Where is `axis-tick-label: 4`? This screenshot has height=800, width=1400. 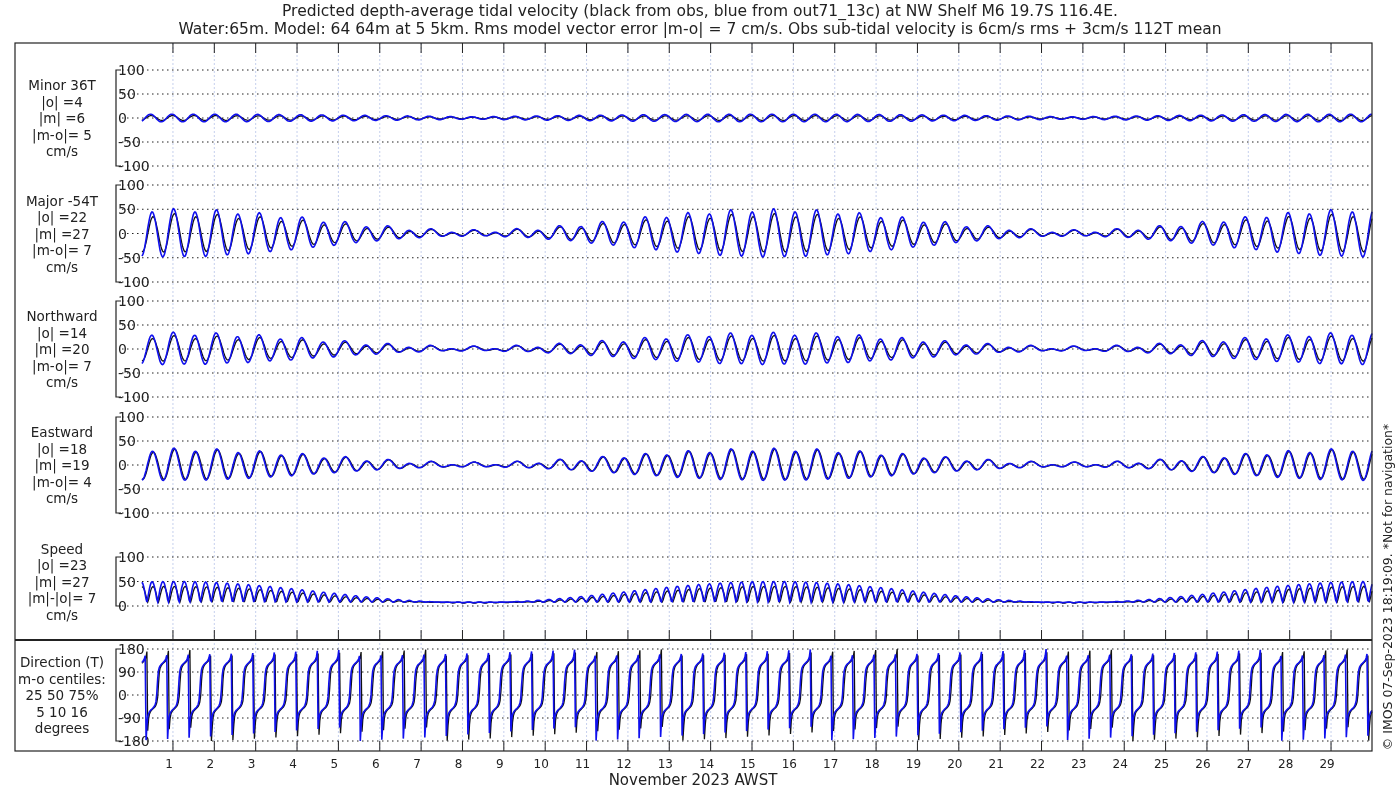
axis-tick-label: 4 is located at coordinates (293, 764).